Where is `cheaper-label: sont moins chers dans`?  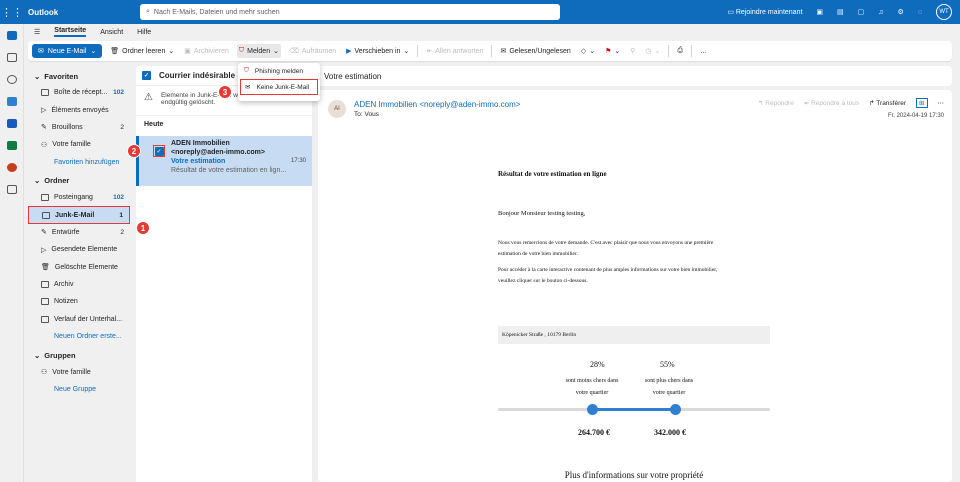 cheaper-label: sont moins chers dans is located at coordinates (592, 381).